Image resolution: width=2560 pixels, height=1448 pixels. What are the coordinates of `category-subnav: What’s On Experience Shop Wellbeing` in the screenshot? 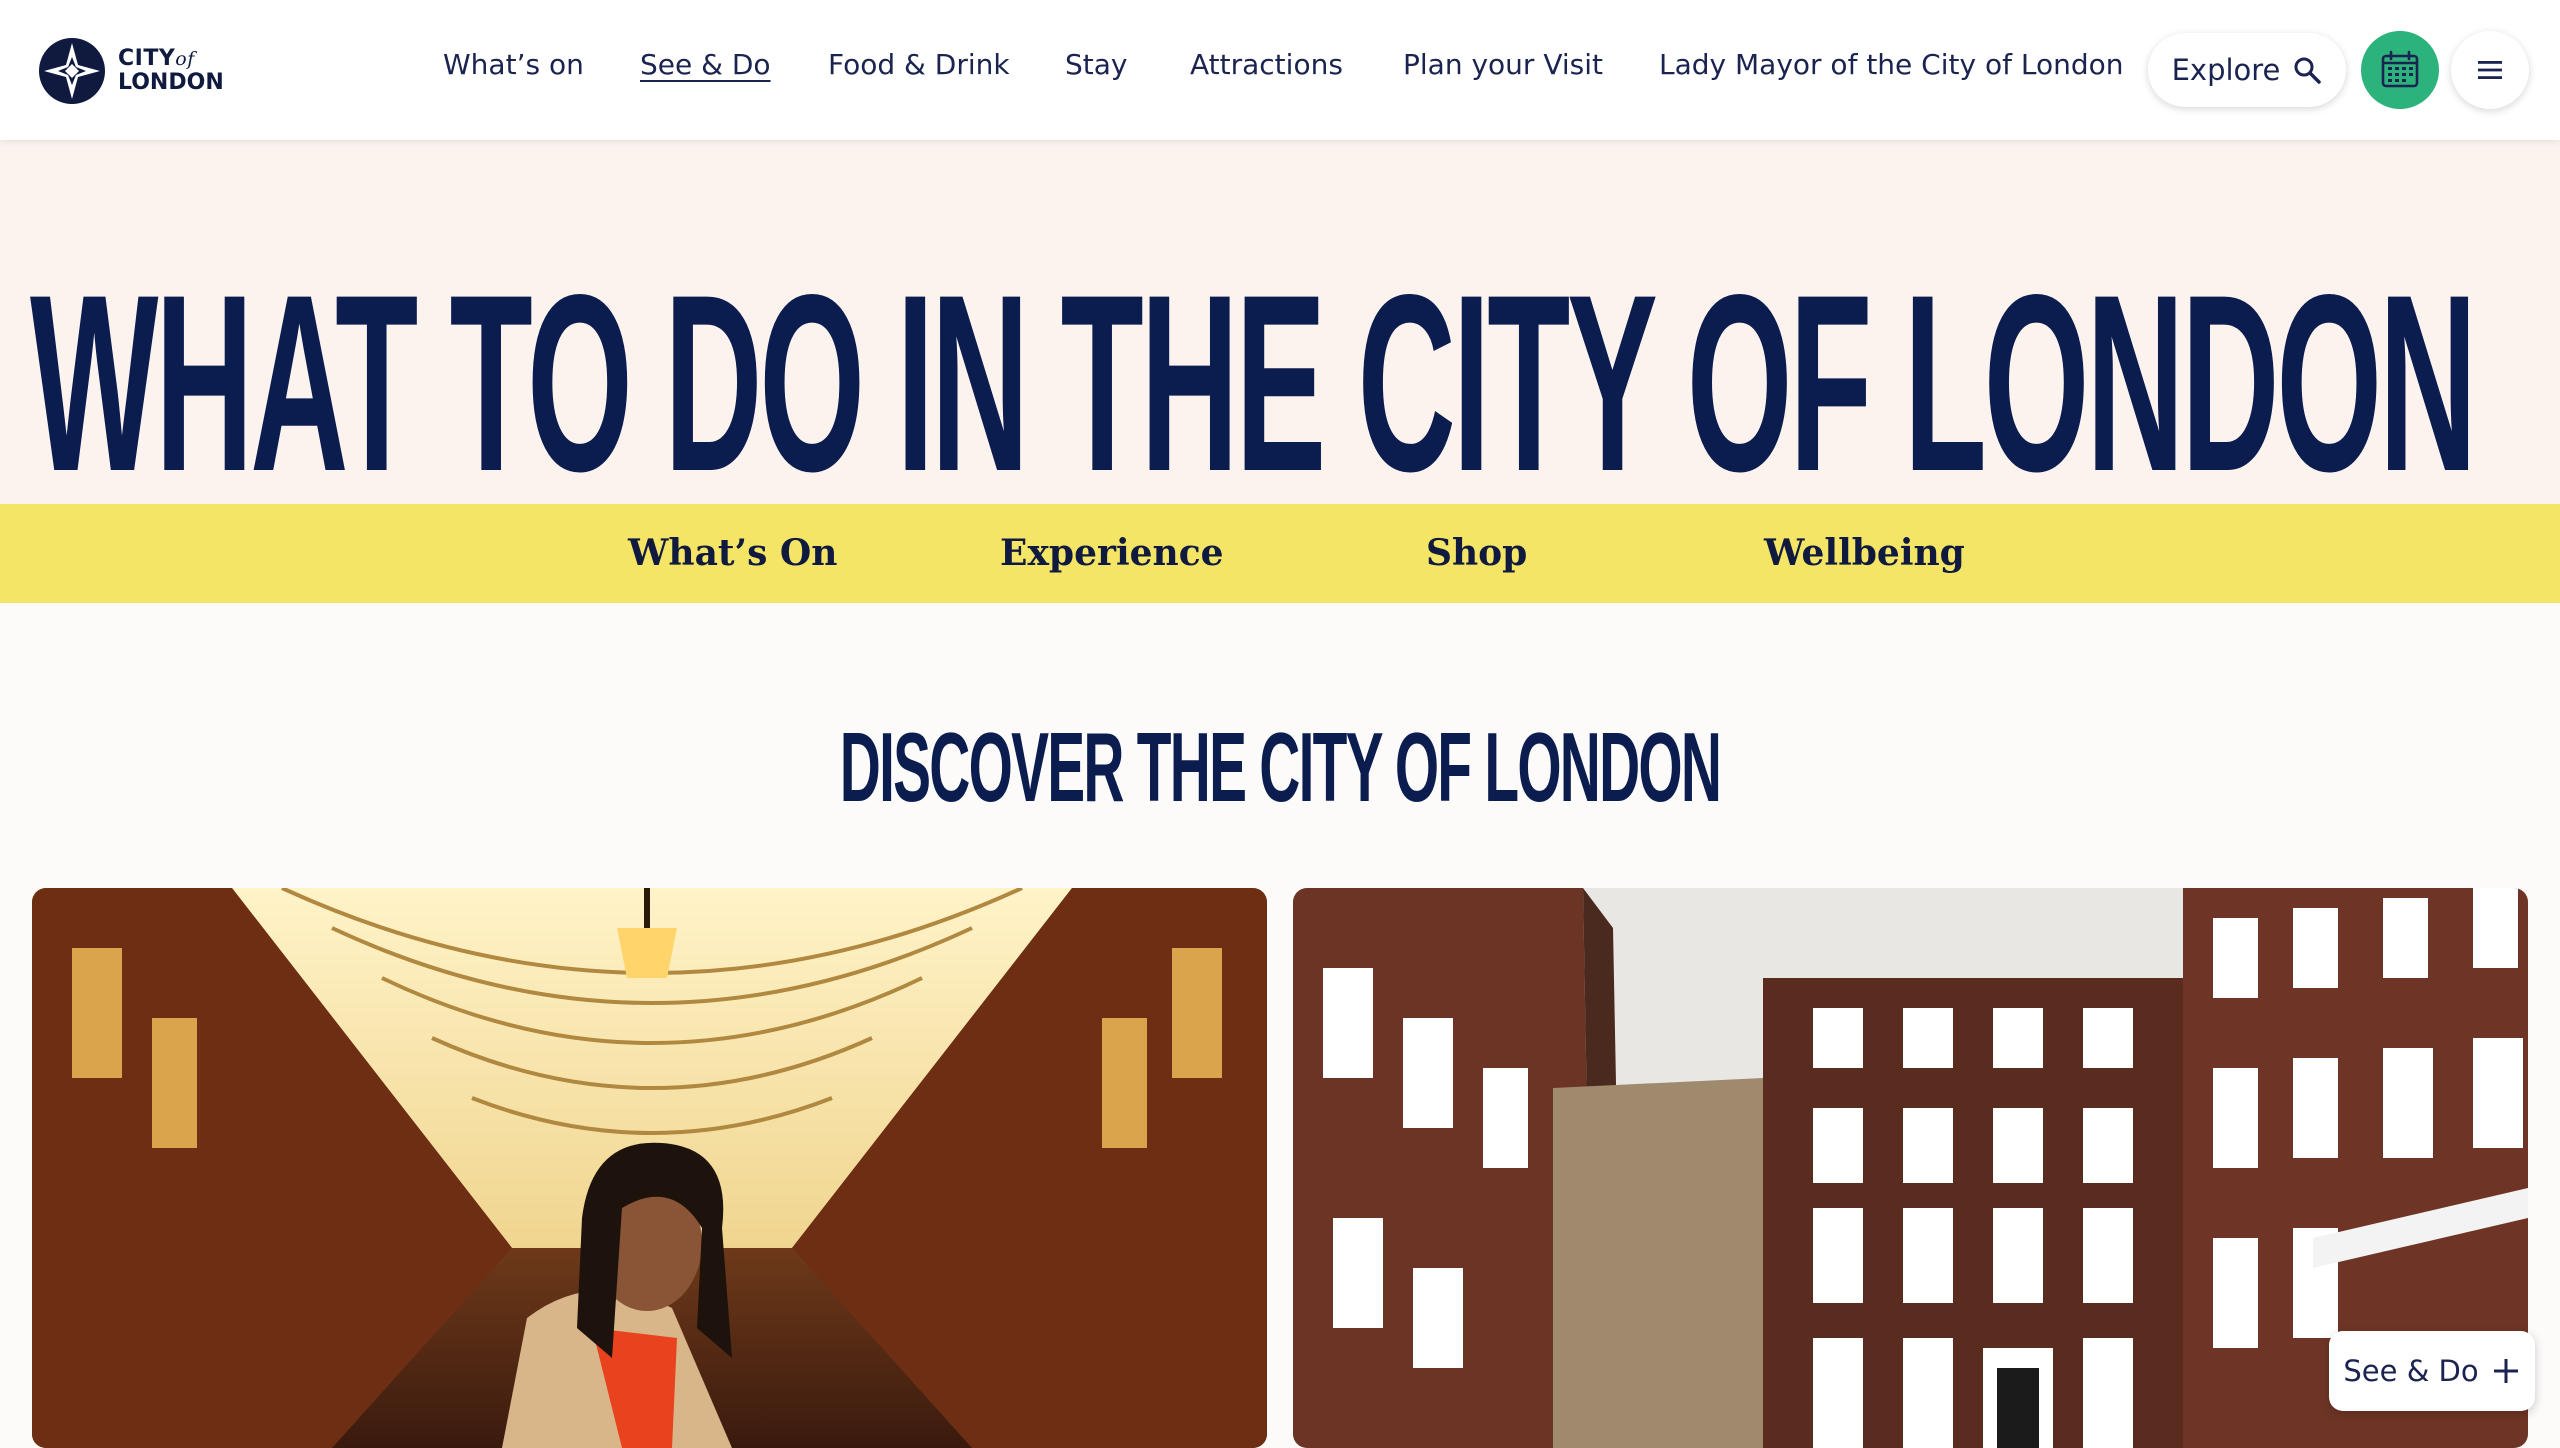 It's located at (1280, 553).